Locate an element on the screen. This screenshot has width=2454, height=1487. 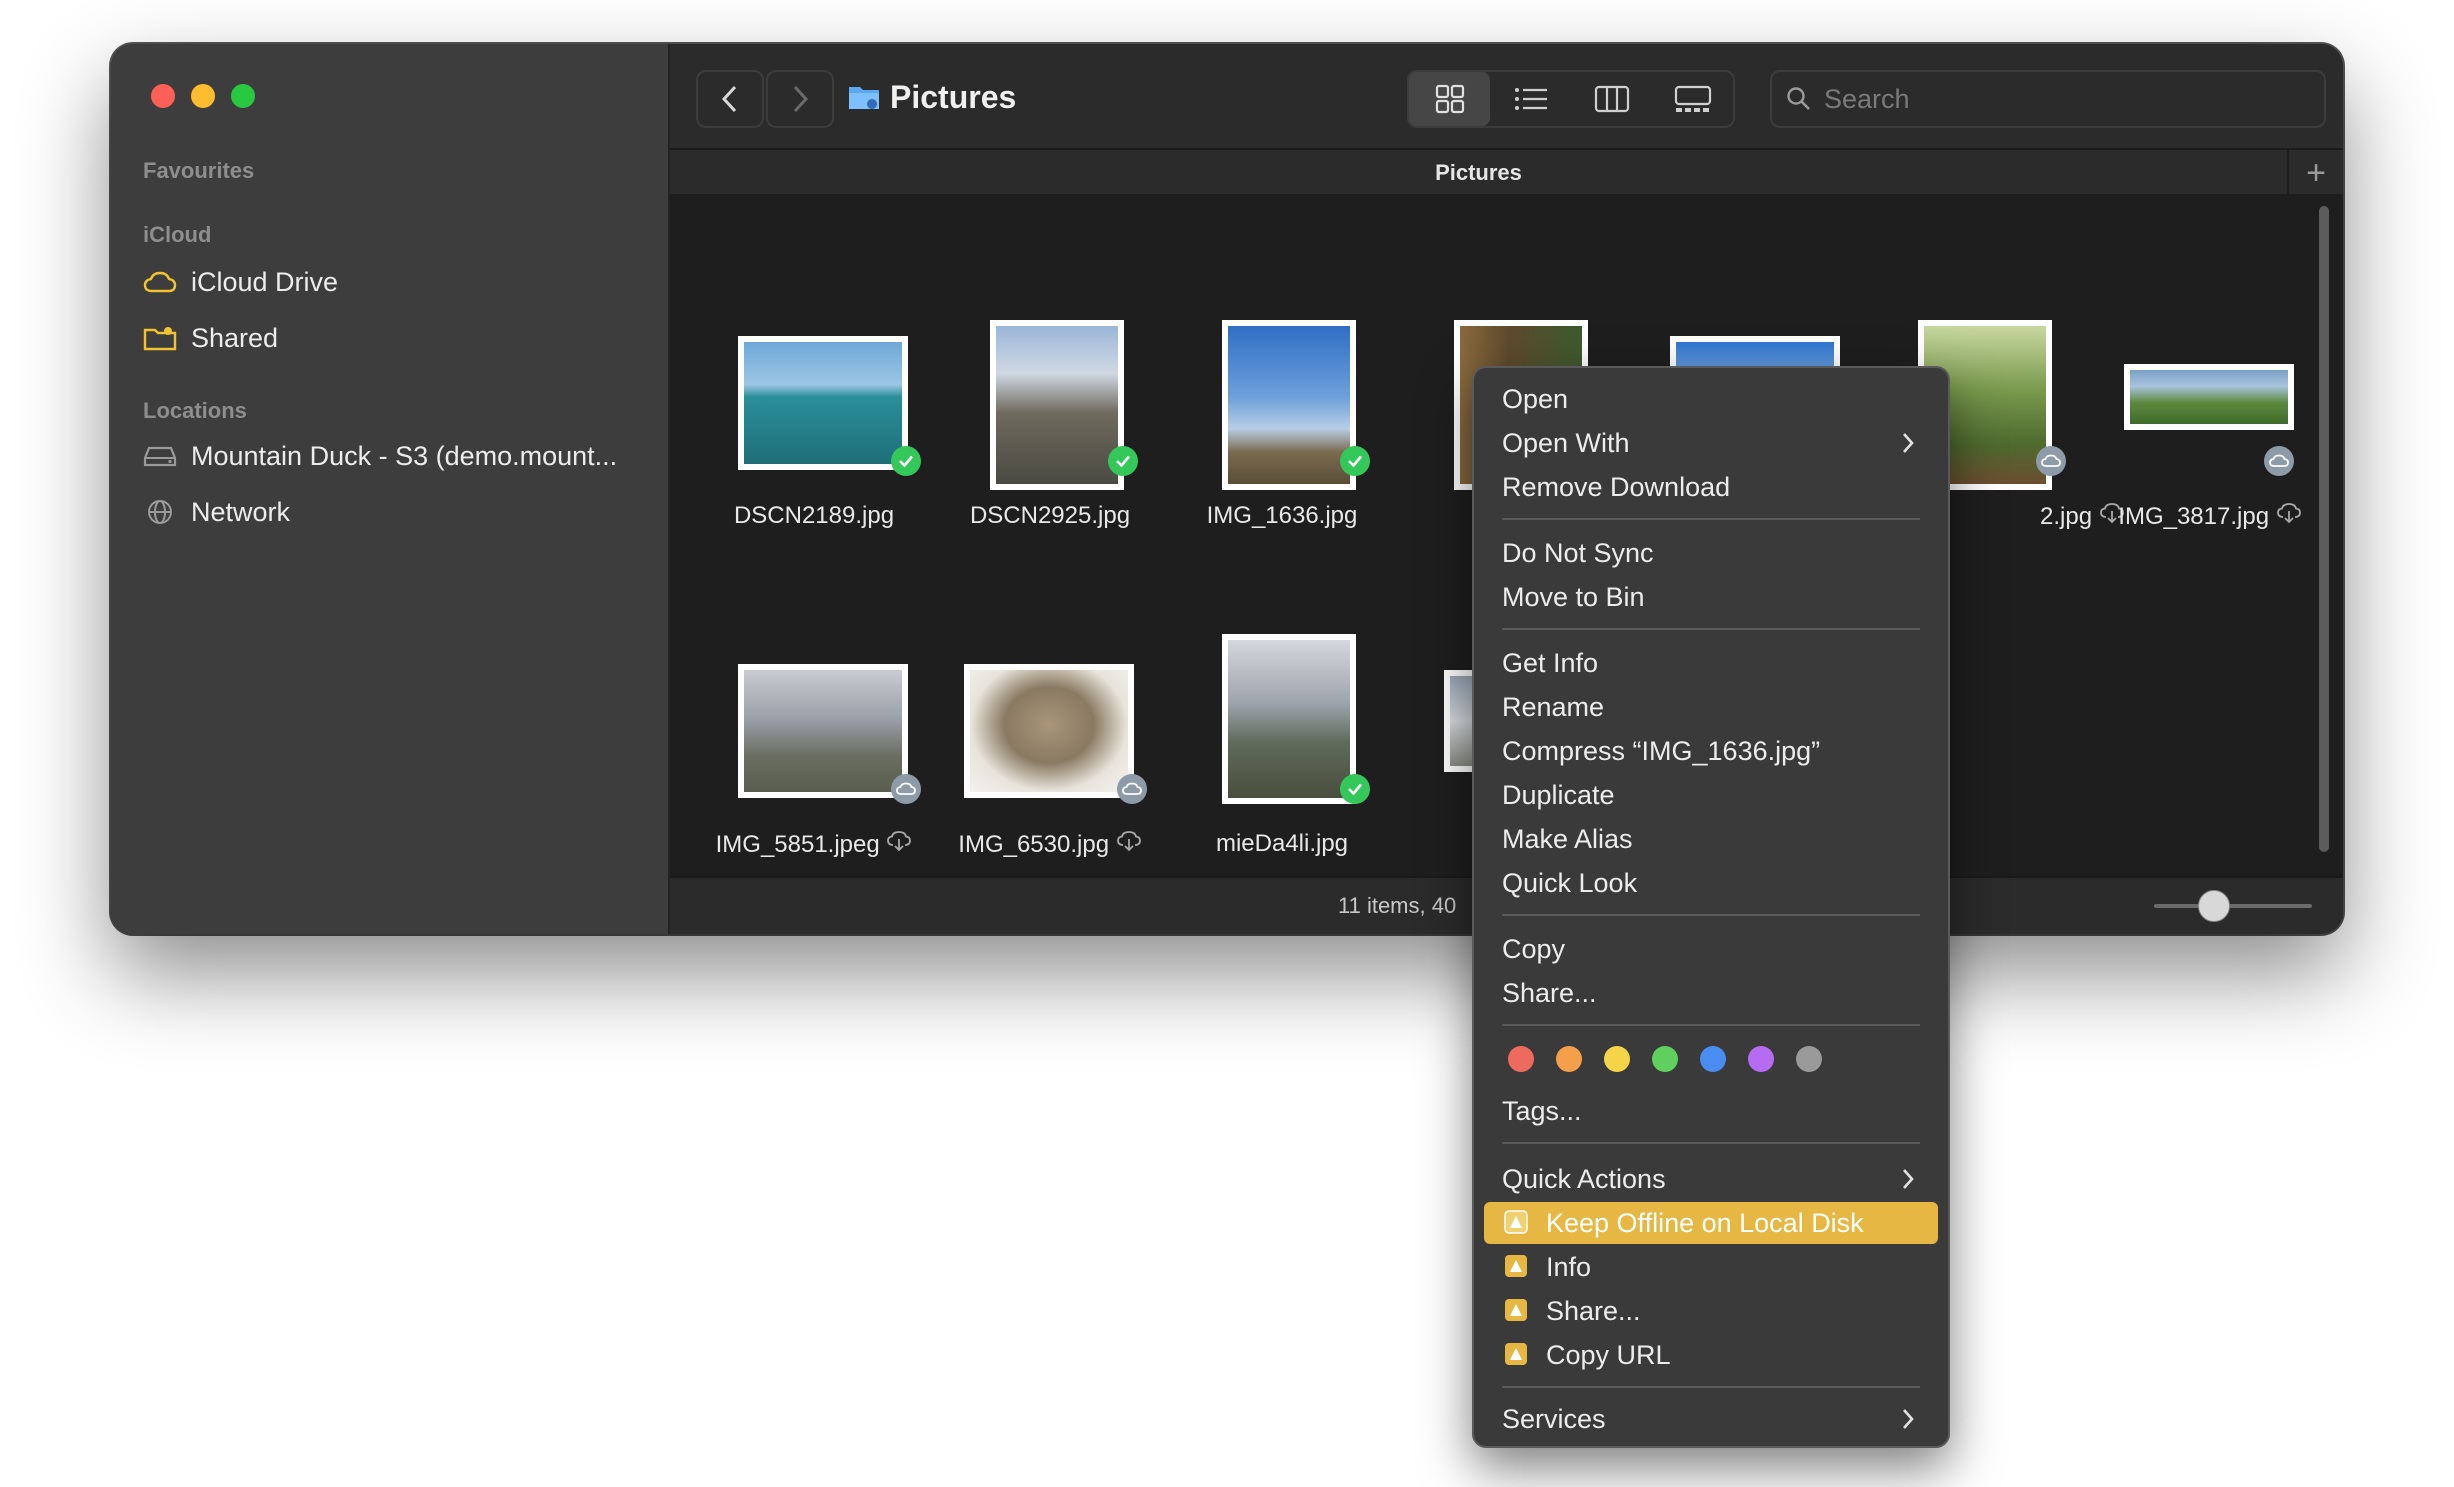
tag-blue is located at coordinates (1713, 1059).